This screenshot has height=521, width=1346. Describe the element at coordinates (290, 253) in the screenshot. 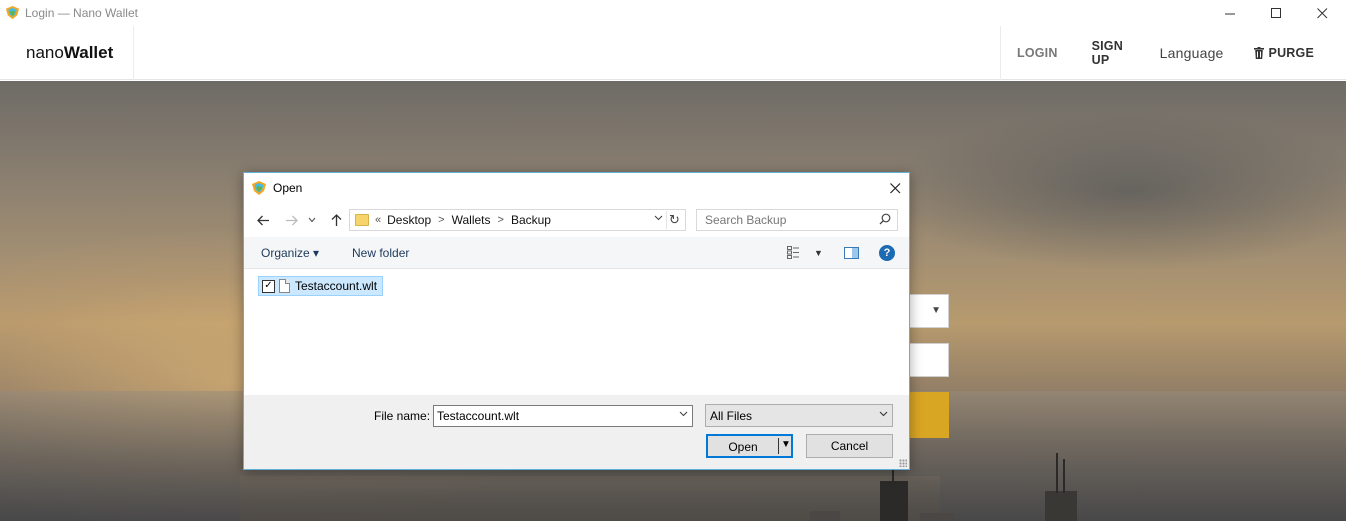

I see `organize-menu: Organize ▾` at that location.